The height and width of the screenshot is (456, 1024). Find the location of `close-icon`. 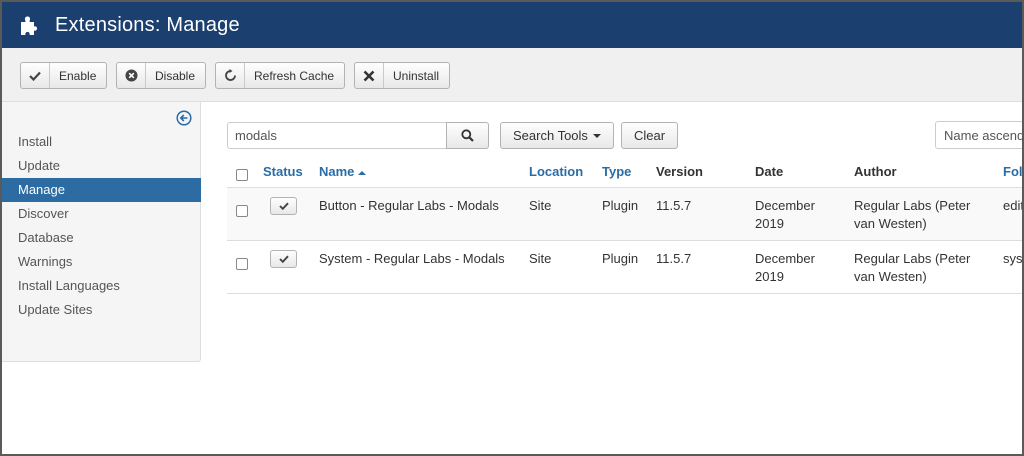

close-icon is located at coordinates (369, 75).